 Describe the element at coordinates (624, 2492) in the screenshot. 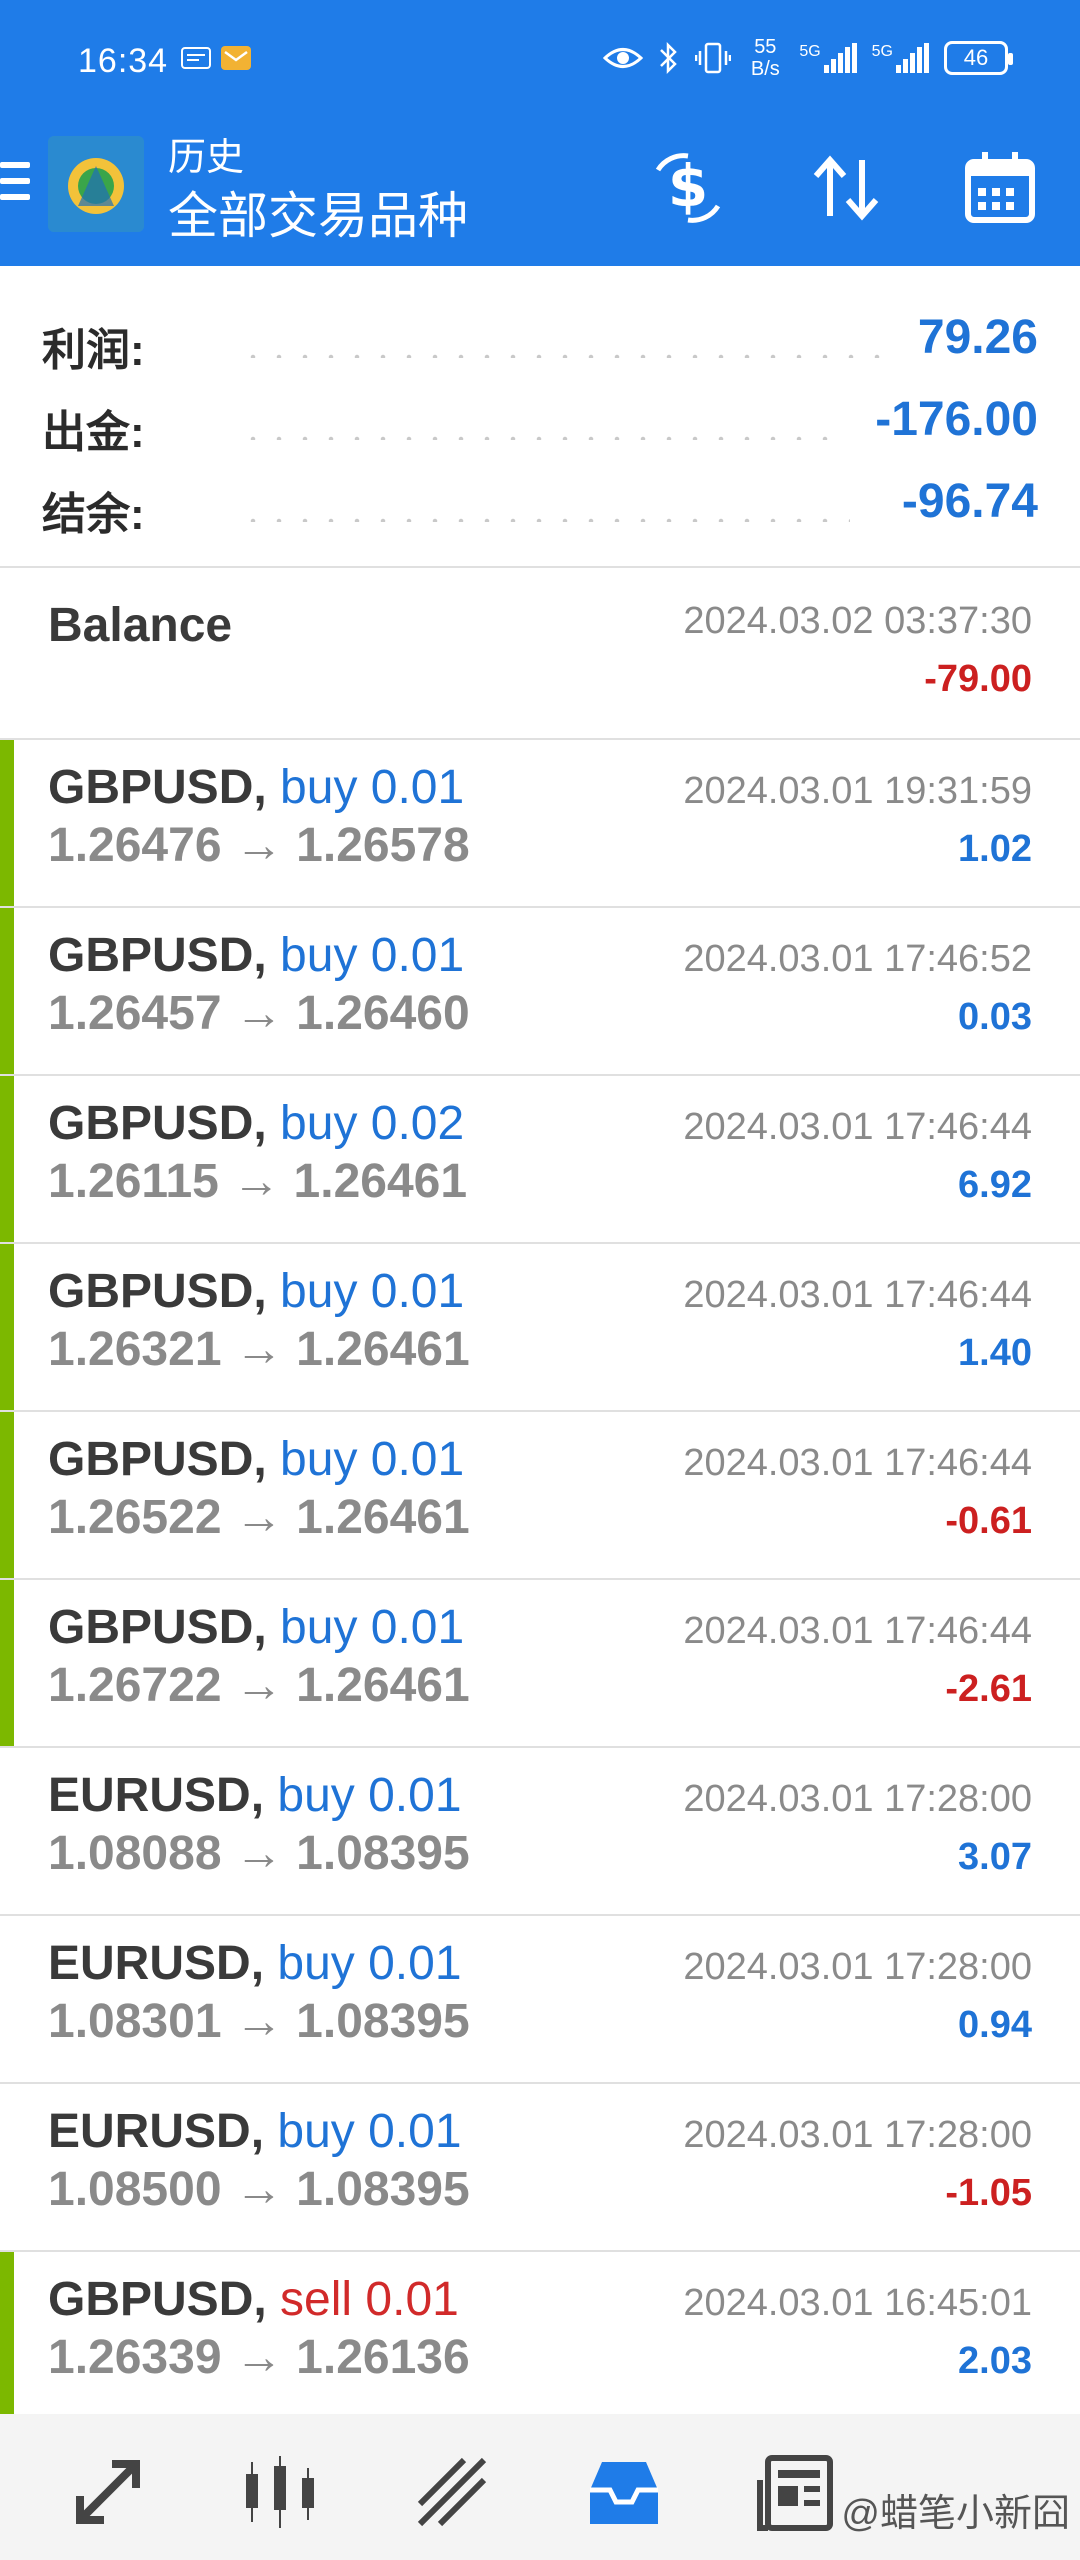

I see `history-inbox-icon` at that location.